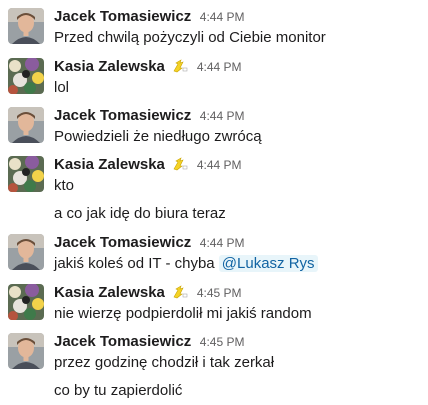 Image resolution: width=428 pixels, height=405 pixels. I want to click on message-text: kto, so click(64, 185).